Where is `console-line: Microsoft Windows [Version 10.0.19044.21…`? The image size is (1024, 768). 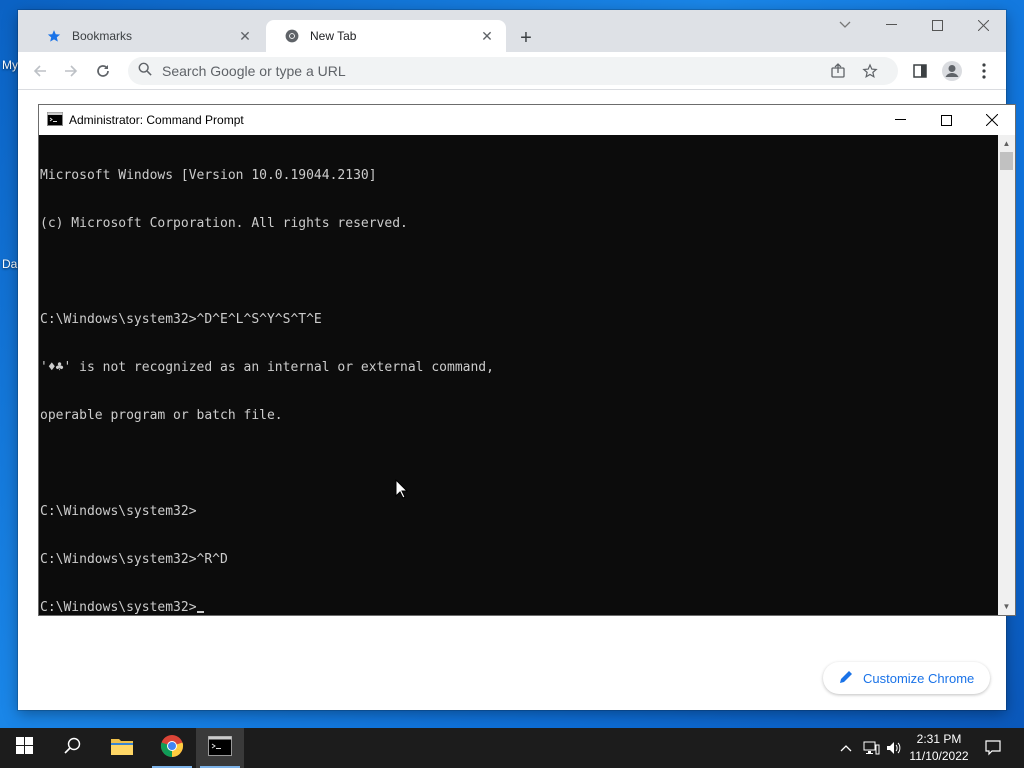 console-line: Microsoft Windows [Version 10.0.19044.21… is located at coordinates (208, 175).